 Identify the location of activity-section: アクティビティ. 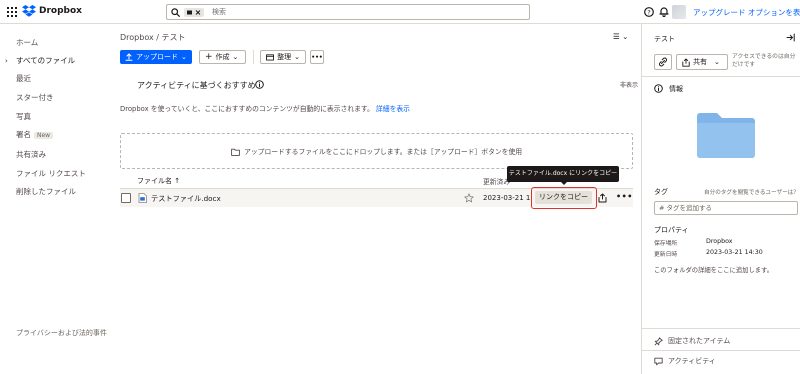
(685, 361).